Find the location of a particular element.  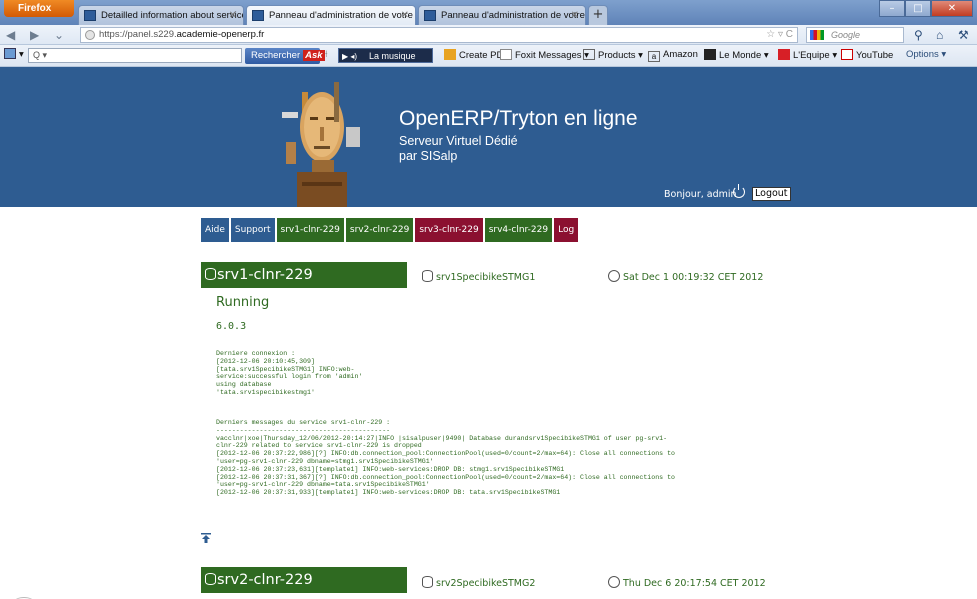

bookmark-products: Products ▾ is located at coordinates (613, 55).